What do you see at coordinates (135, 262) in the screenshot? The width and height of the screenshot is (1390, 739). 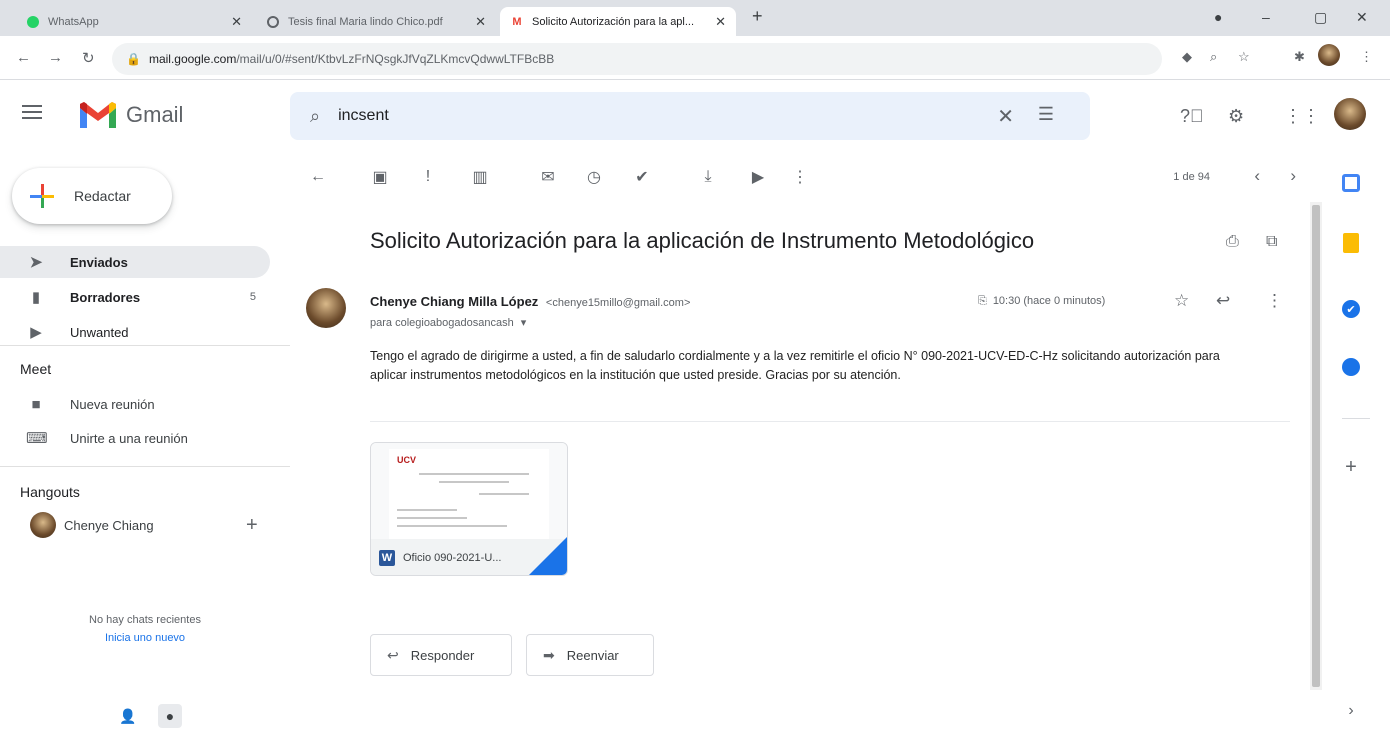 I see `sidebar-item-sent: ➤ Enviados` at bounding box center [135, 262].